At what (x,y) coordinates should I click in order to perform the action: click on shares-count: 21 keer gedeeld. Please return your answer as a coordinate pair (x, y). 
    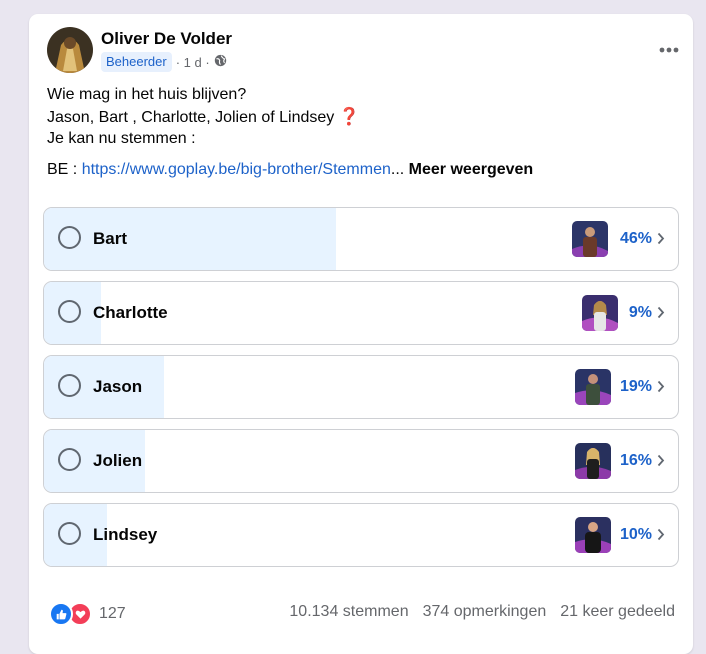
    Looking at the image, I should click on (617, 612).